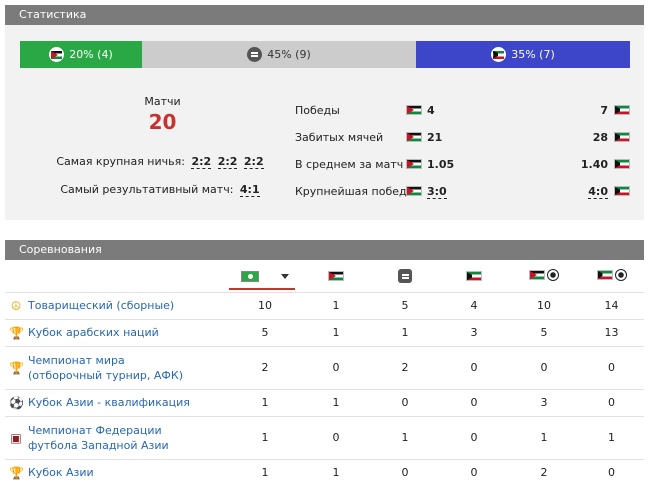 This screenshot has width=649, height=494. I want to click on away-wins: 7, so click(604, 110).